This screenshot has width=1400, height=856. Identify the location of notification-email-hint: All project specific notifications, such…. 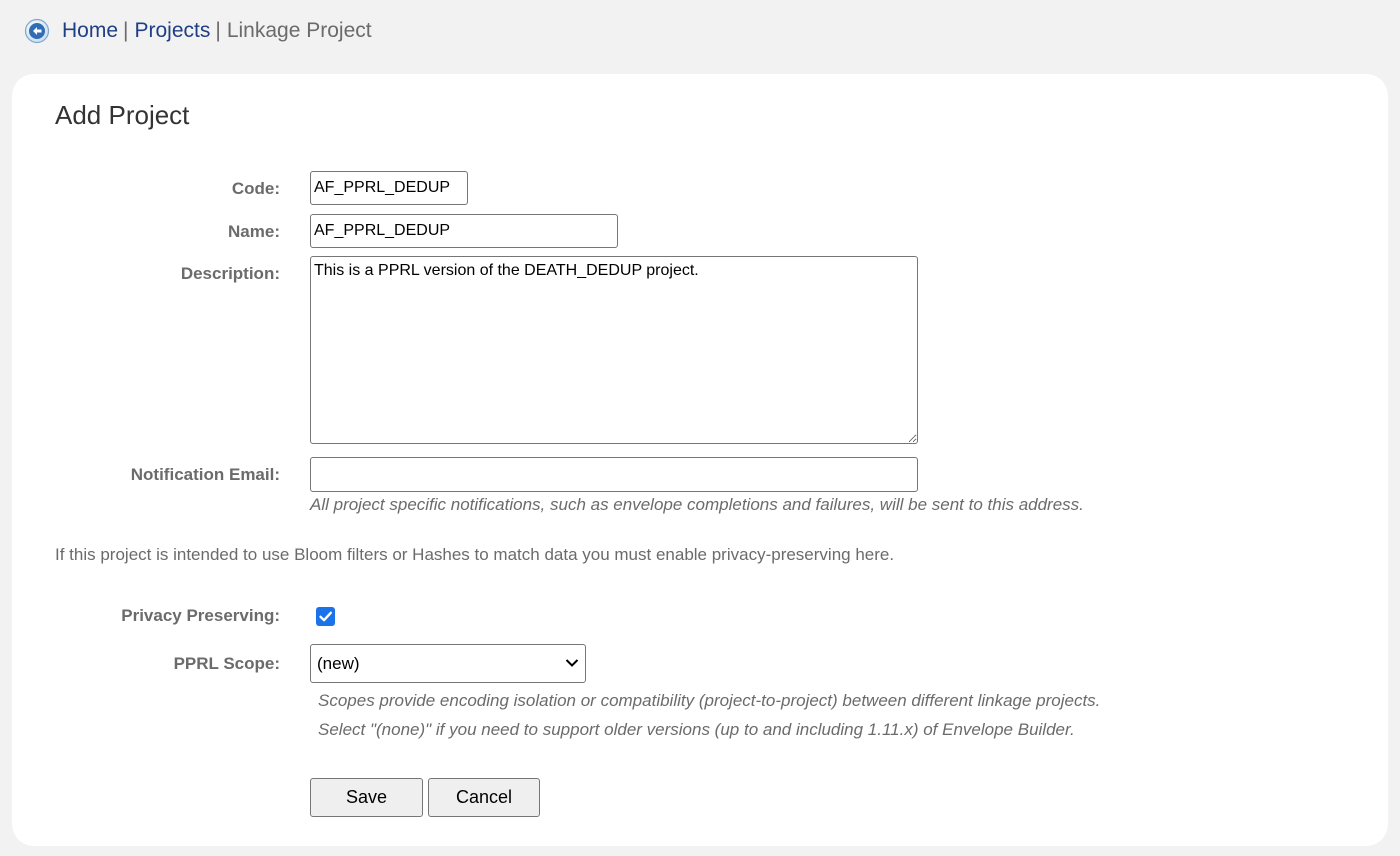
(697, 504).